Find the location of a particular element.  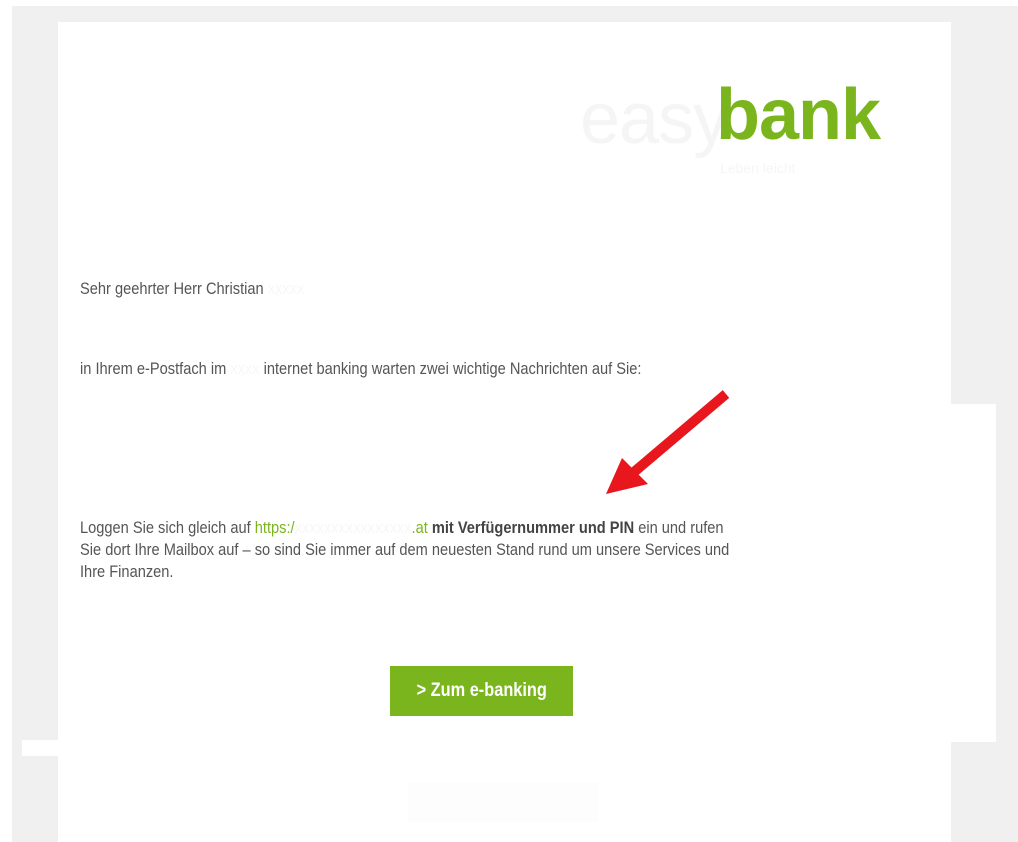

intro-text-start: in Ihrem e-Postfach im is located at coordinates (155, 368).